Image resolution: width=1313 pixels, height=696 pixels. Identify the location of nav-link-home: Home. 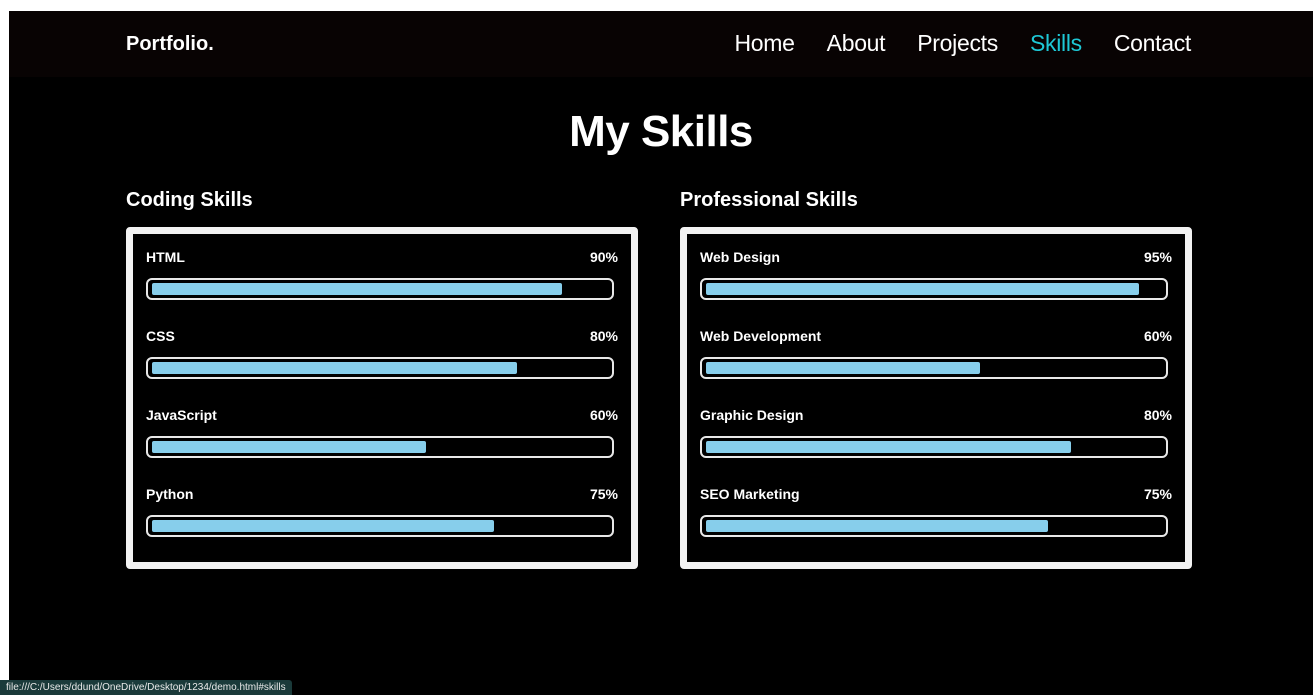
(765, 43).